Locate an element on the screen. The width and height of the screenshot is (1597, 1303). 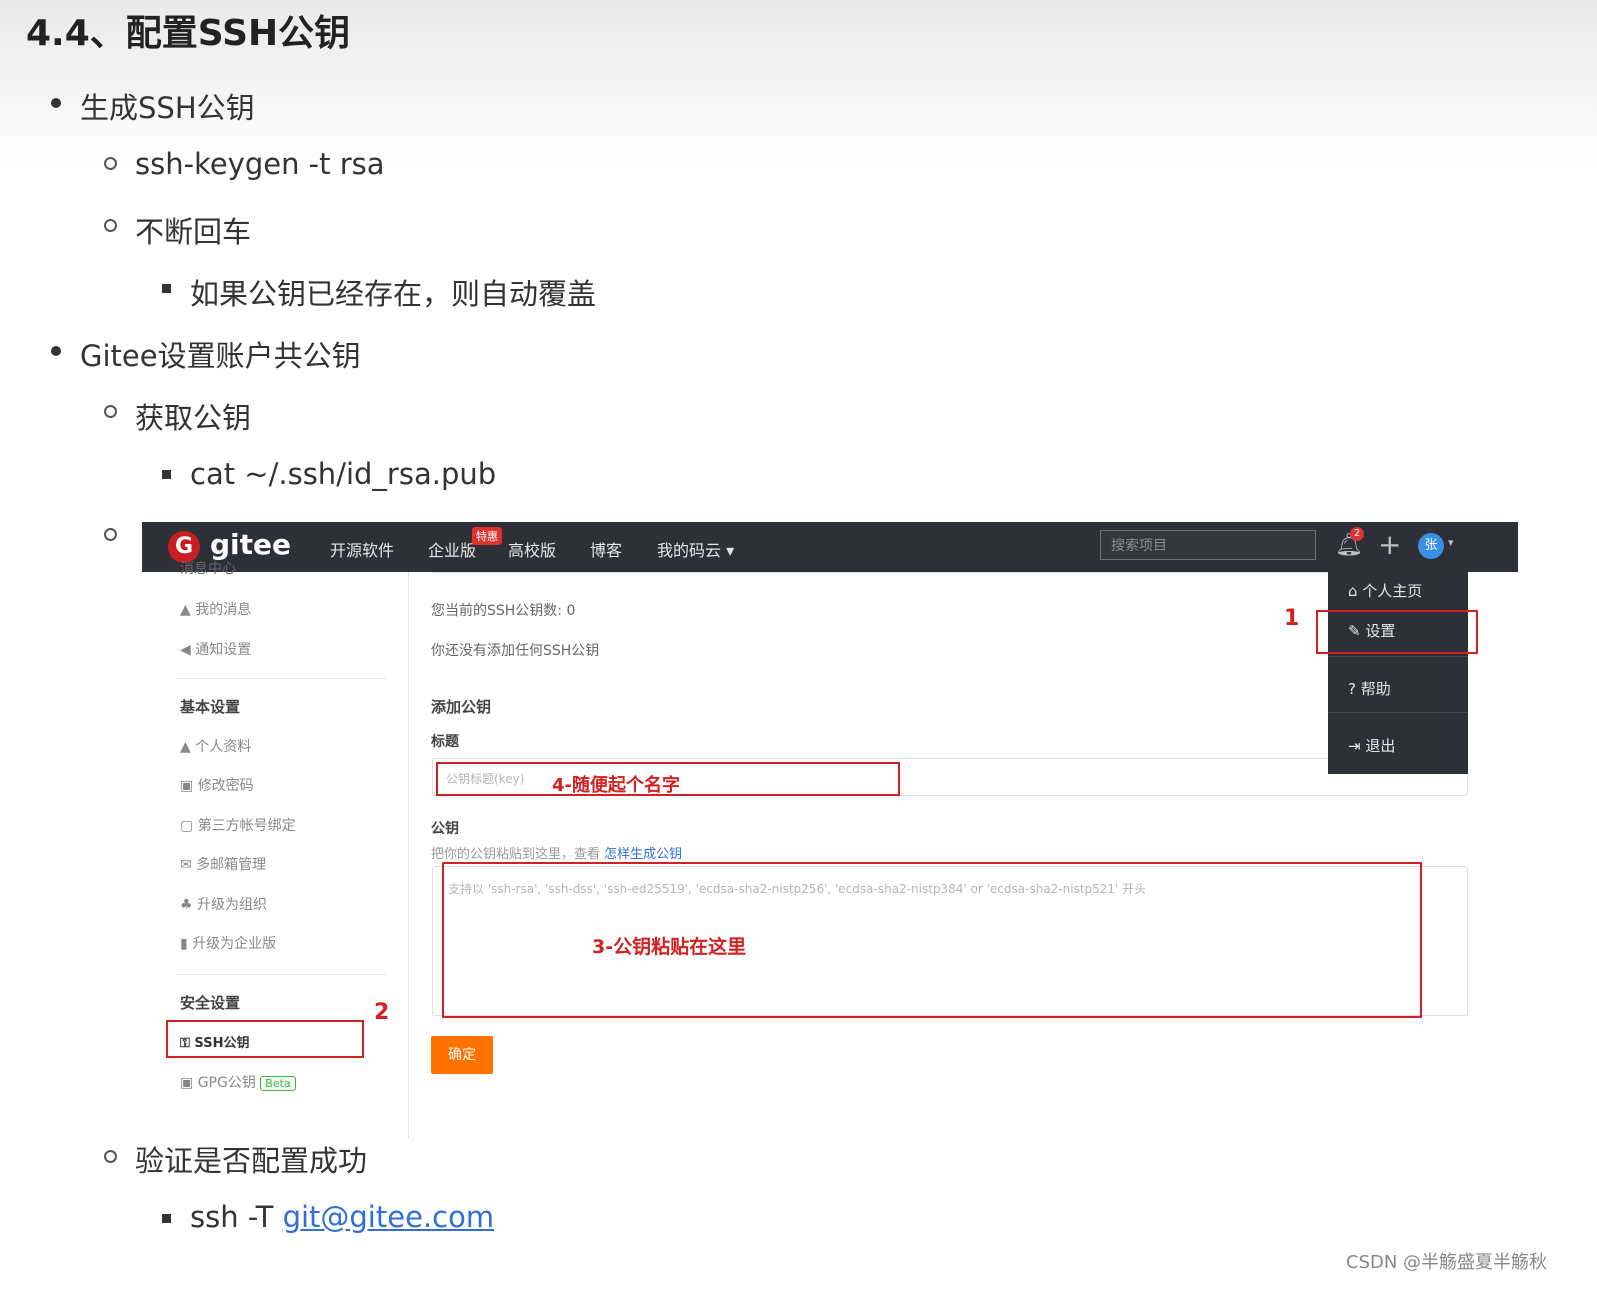
ssh-command-text: ssh -T is located at coordinates (236, 1217).